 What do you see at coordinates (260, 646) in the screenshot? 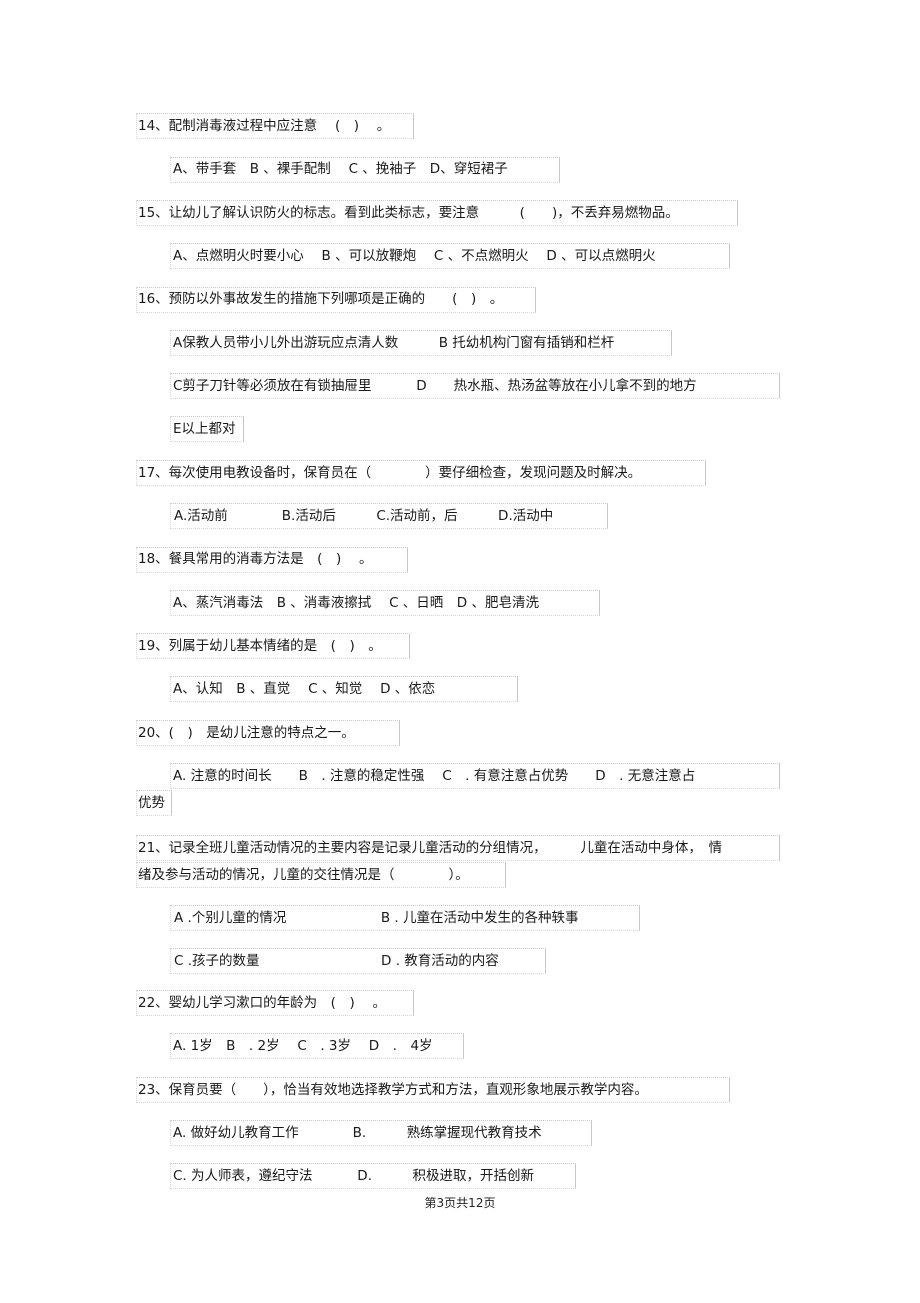
I see `question-19-stem: 19、列属于幼儿基本情绪的是 ( ) 。` at bounding box center [260, 646].